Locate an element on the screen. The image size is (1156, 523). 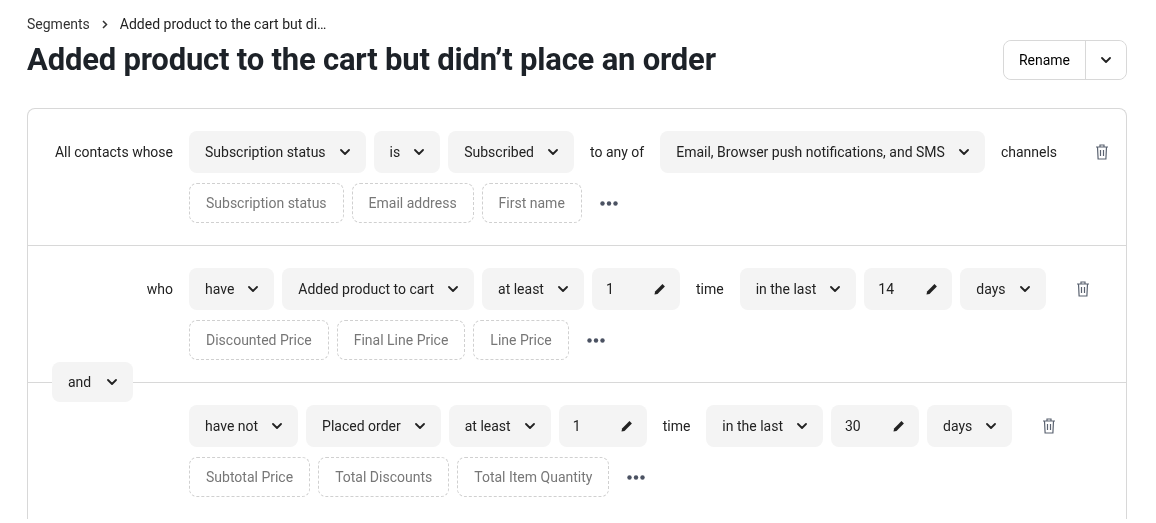
dropdown: Added product to cart is located at coordinates (378, 289).